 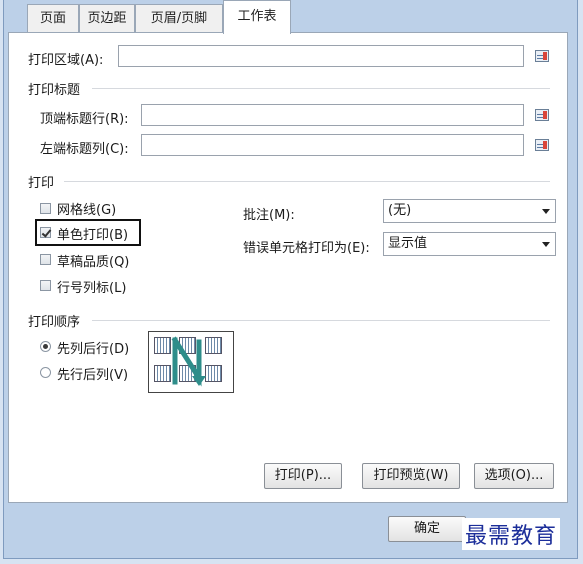 I want to click on rows-to-repeat-label: 顶端标题行(R):, so click(x=84, y=119).